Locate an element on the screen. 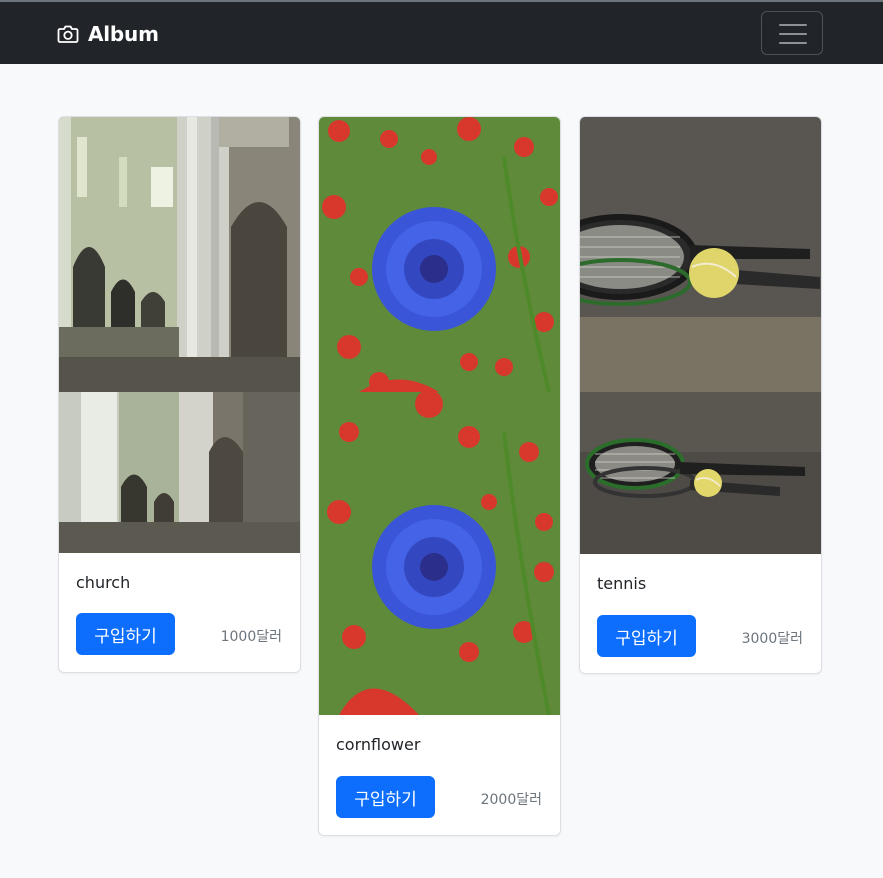 This screenshot has width=883, height=878. navbar-brand: Album is located at coordinates (108, 34).